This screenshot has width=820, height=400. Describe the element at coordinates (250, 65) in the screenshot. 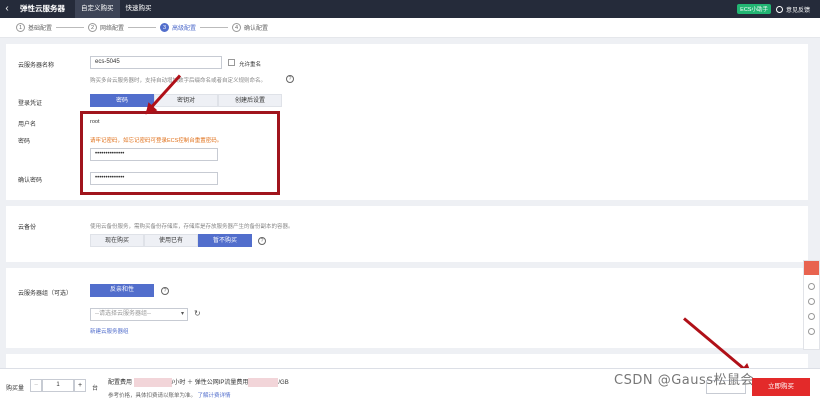

I see `allow-duplicate-label: 允许重名` at that location.